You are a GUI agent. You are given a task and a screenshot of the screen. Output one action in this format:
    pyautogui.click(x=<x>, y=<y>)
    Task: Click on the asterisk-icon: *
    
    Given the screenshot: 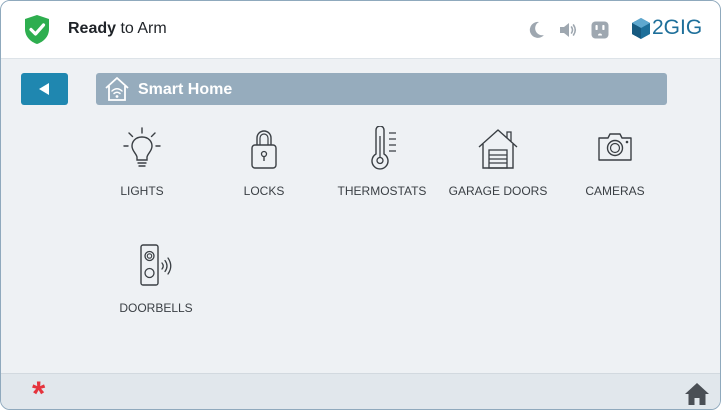 What is the action you would take?
    pyautogui.click(x=38, y=393)
    